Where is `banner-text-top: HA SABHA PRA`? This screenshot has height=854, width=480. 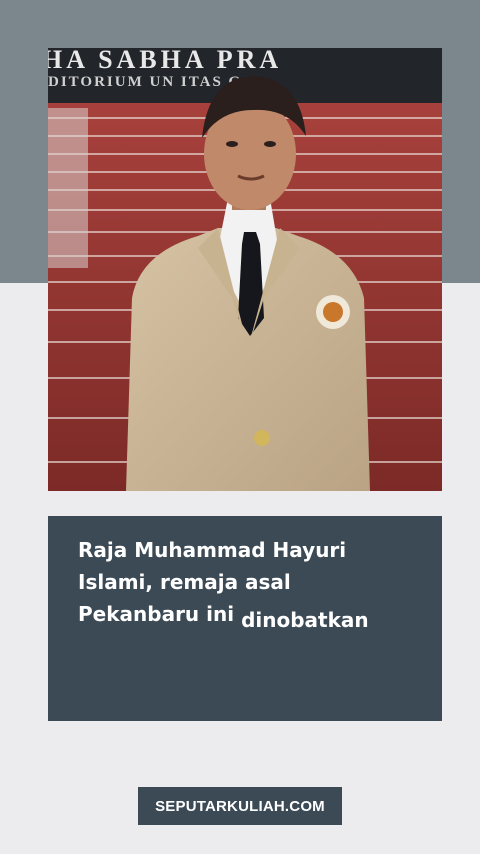
banner-text-top: HA SABHA PRA is located at coordinates (165, 61).